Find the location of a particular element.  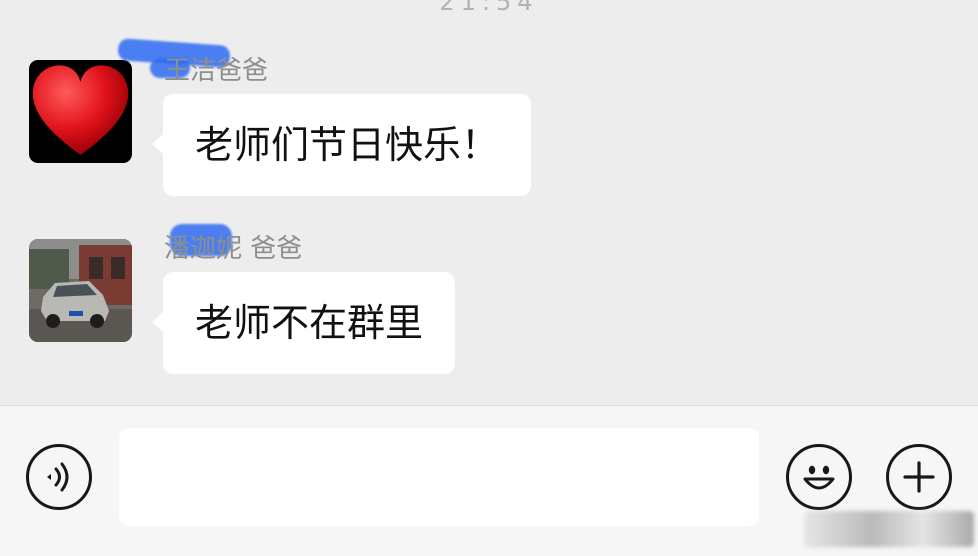

message-input is located at coordinates (439, 477).